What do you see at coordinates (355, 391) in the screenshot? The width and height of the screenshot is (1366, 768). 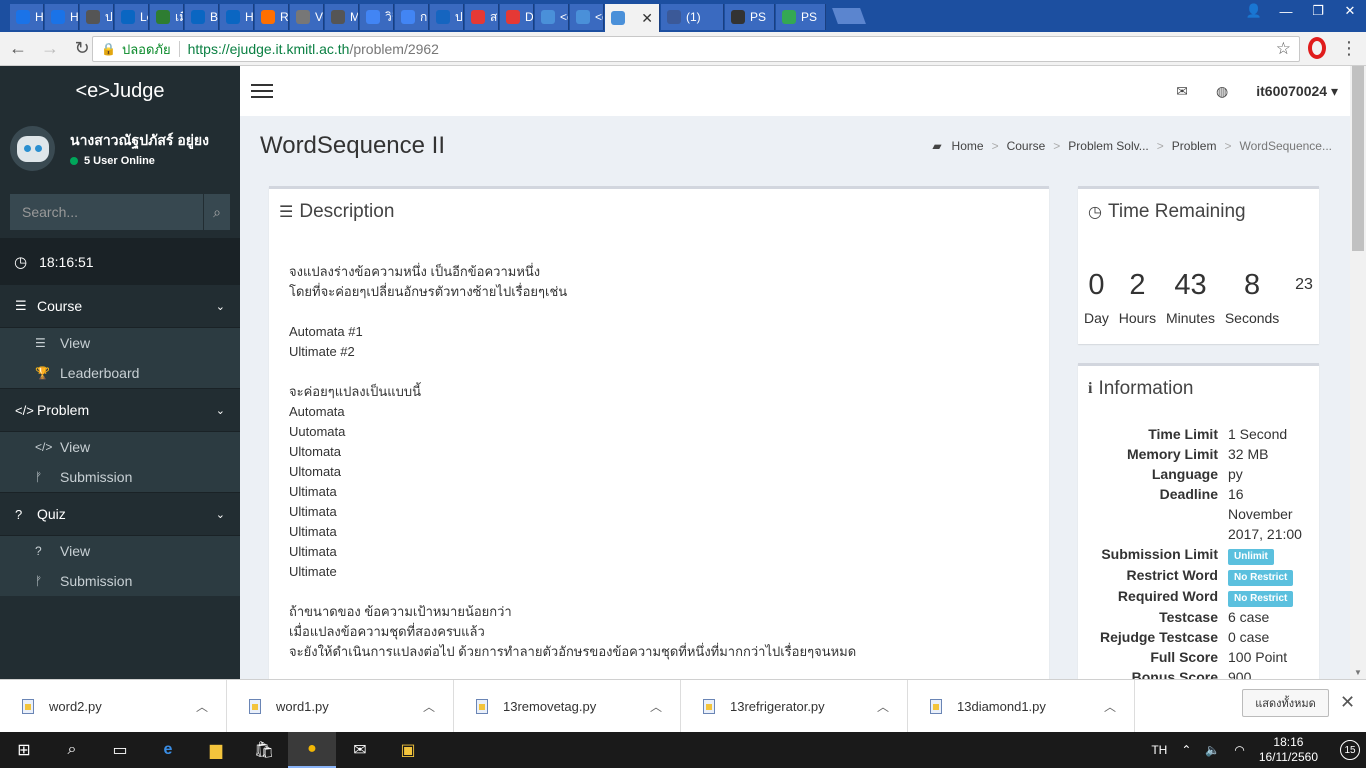 I see `description-line: จะค่อยๆแปลงเป็นแบบนี้` at bounding box center [355, 391].